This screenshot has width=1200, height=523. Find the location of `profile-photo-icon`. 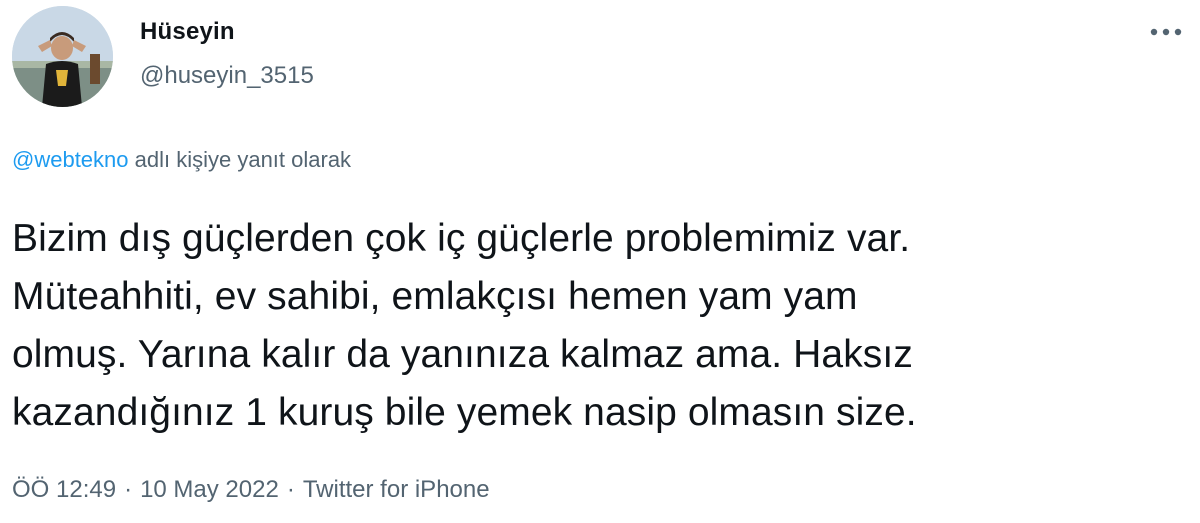

profile-photo-icon is located at coordinates (62, 56).